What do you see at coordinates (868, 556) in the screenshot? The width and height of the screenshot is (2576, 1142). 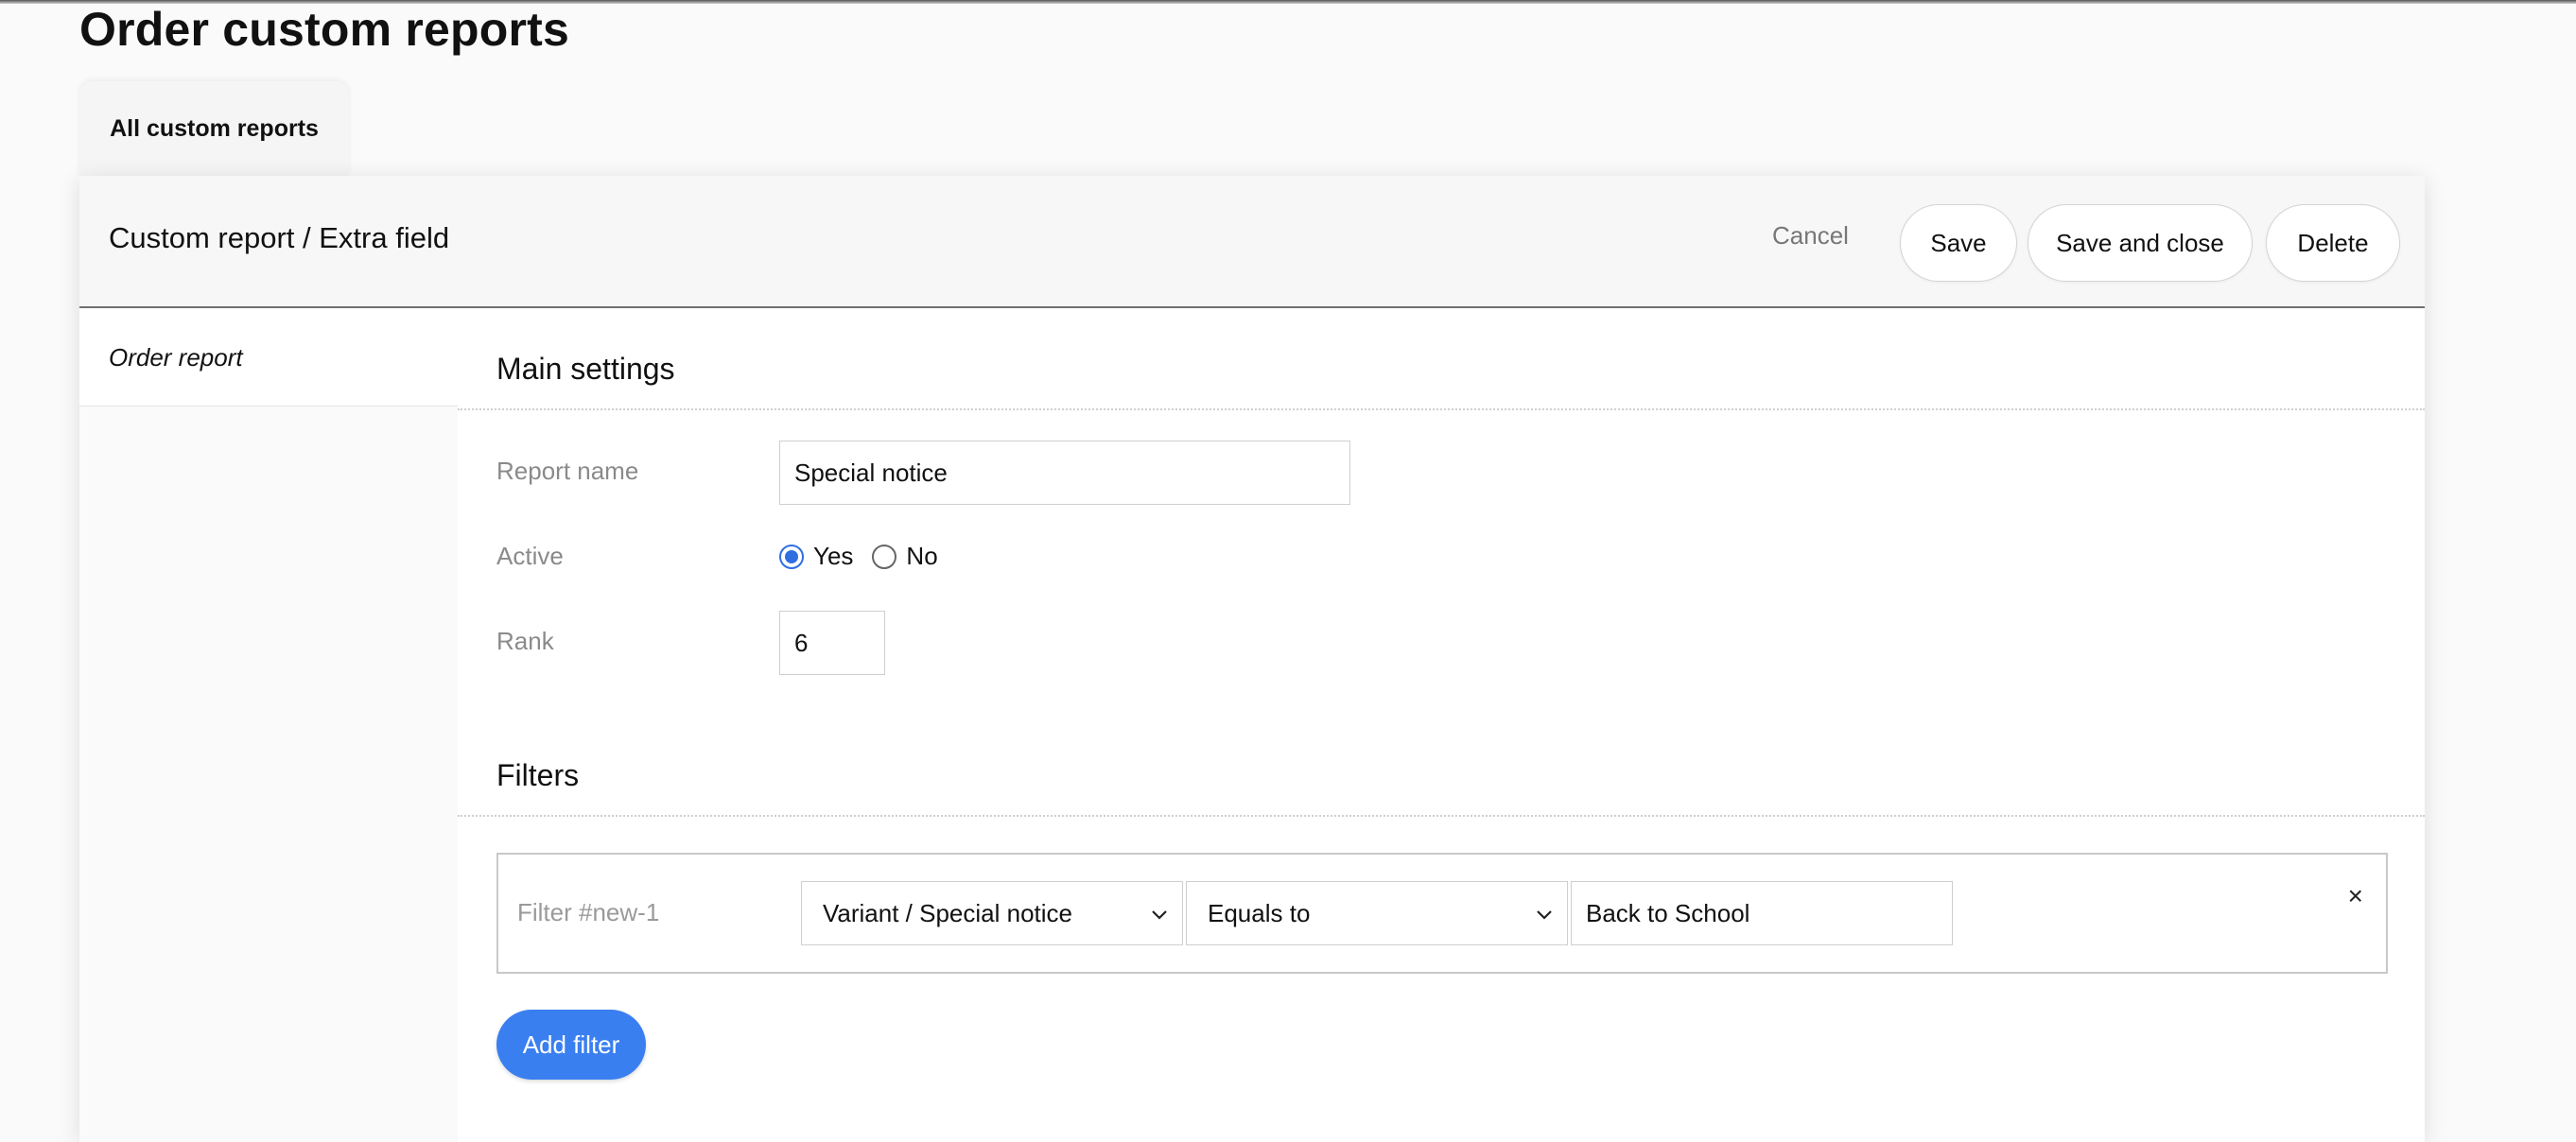 I see `active-radio-group: Yes No` at bounding box center [868, 556].